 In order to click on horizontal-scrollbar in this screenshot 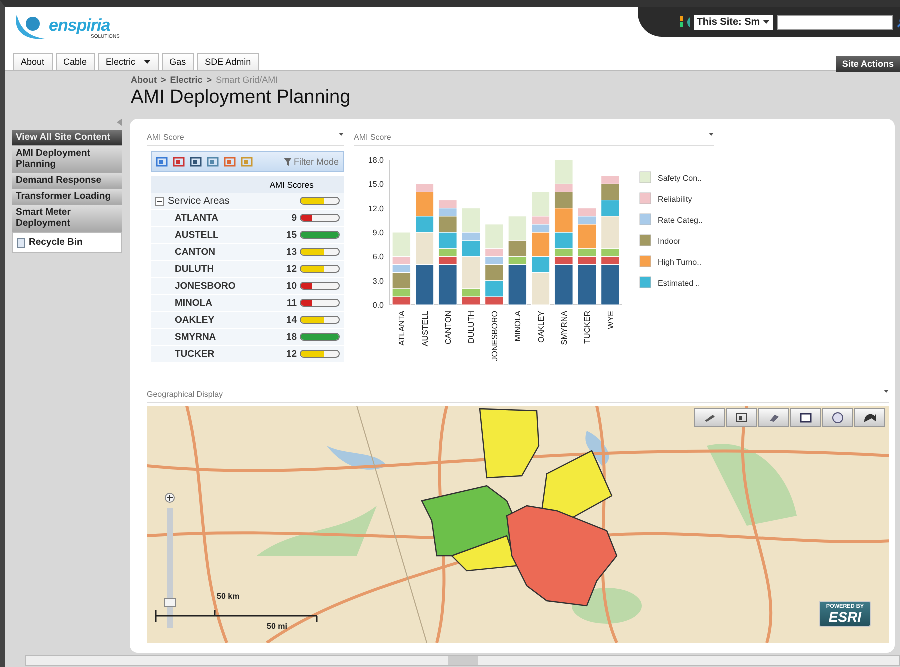, I will do `click(462, 660)`.